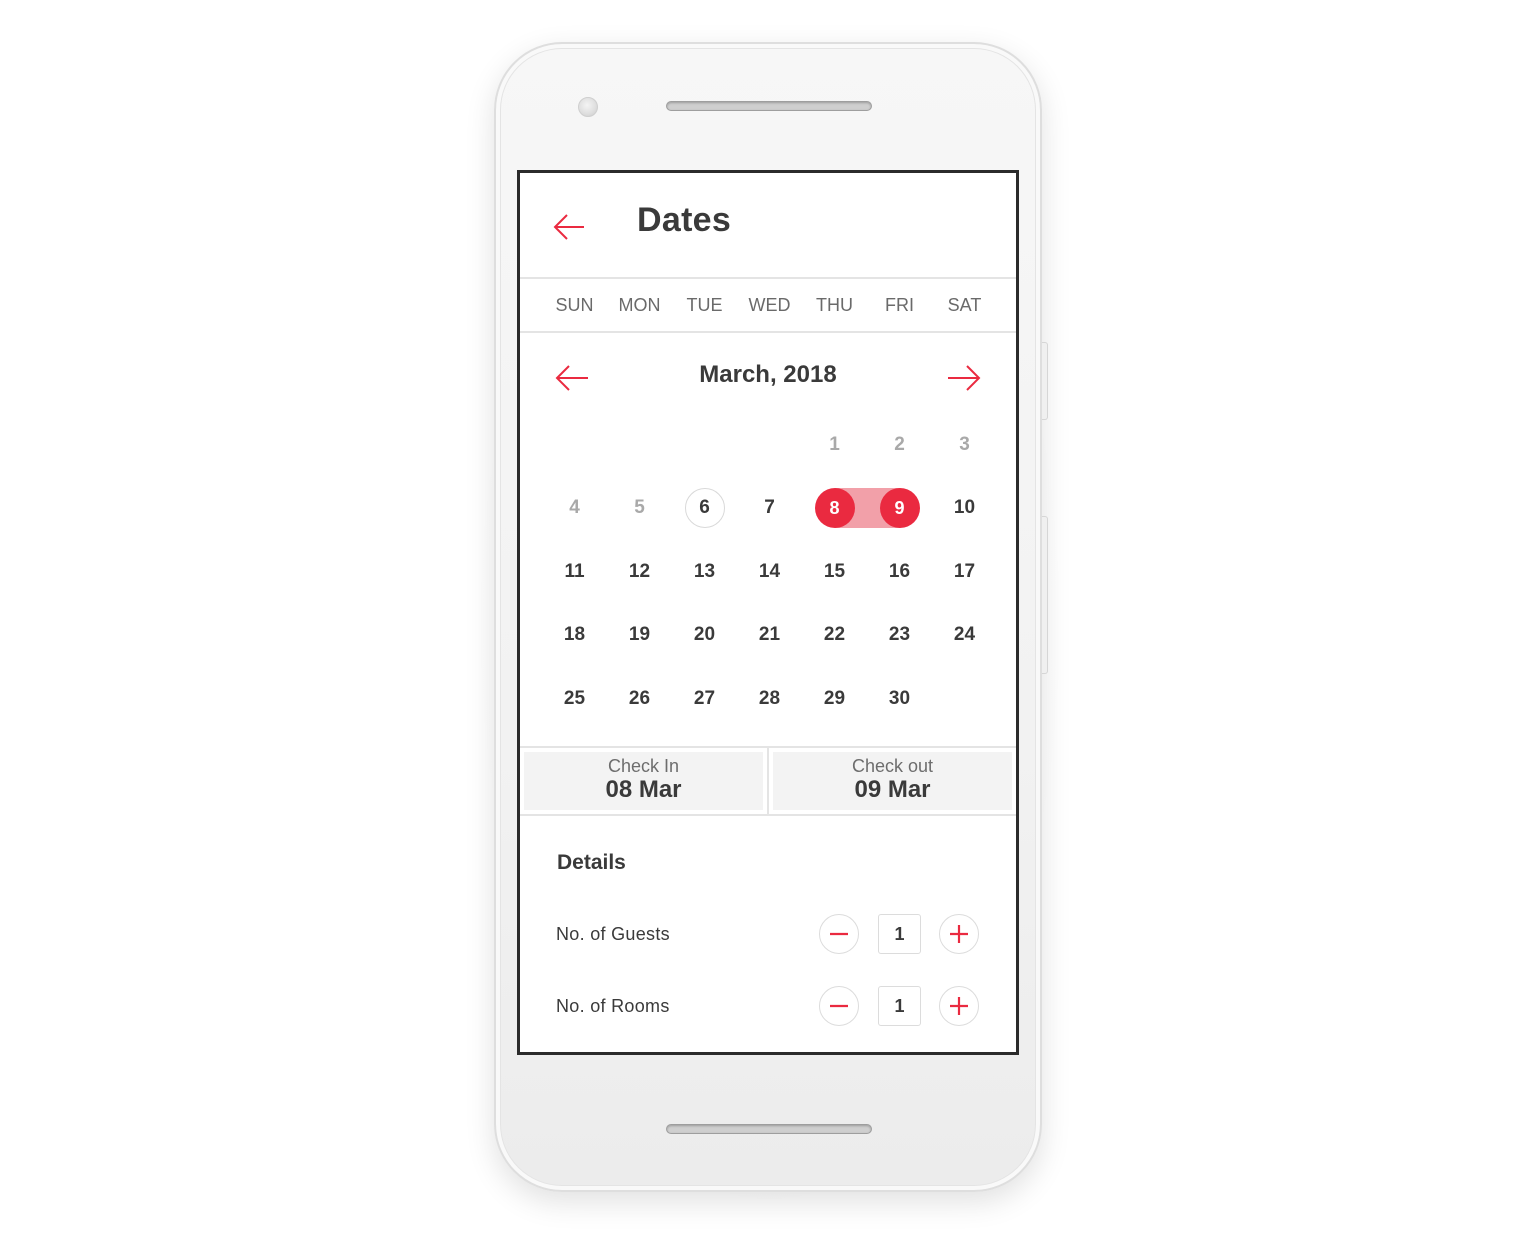  Describe the element at coordinates (899, 1006) in the screenshot. I see `rooms-count: 1` at that location.